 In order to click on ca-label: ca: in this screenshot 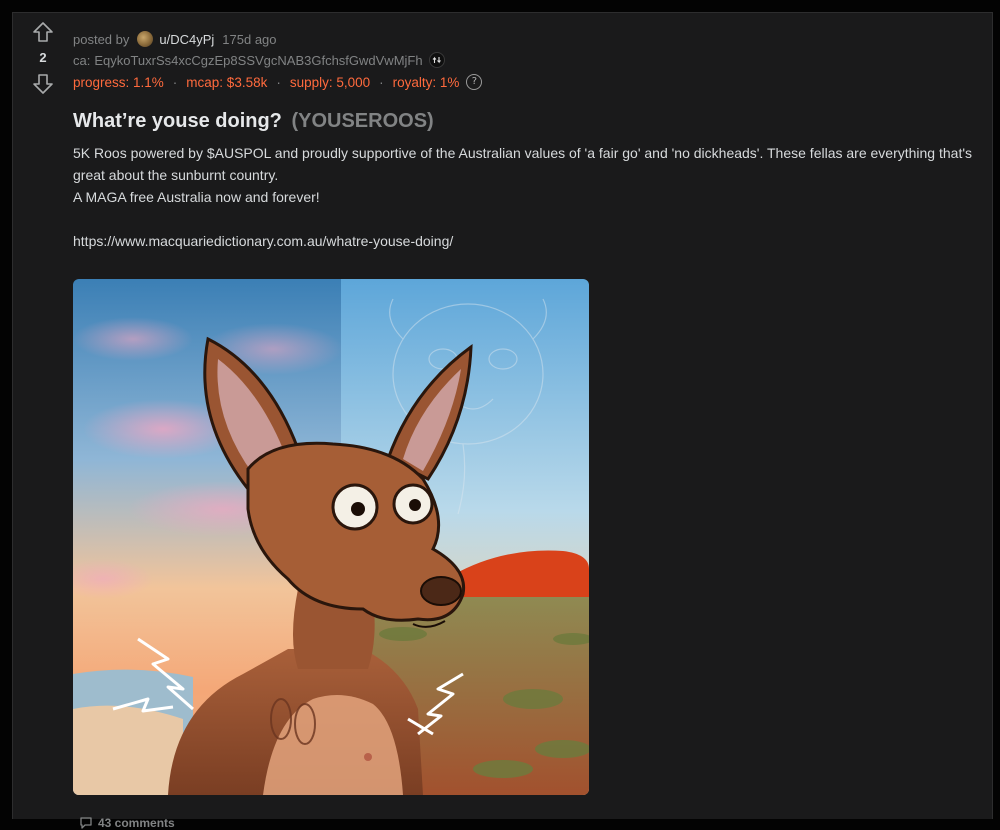, I will do `click(82, 60)`.